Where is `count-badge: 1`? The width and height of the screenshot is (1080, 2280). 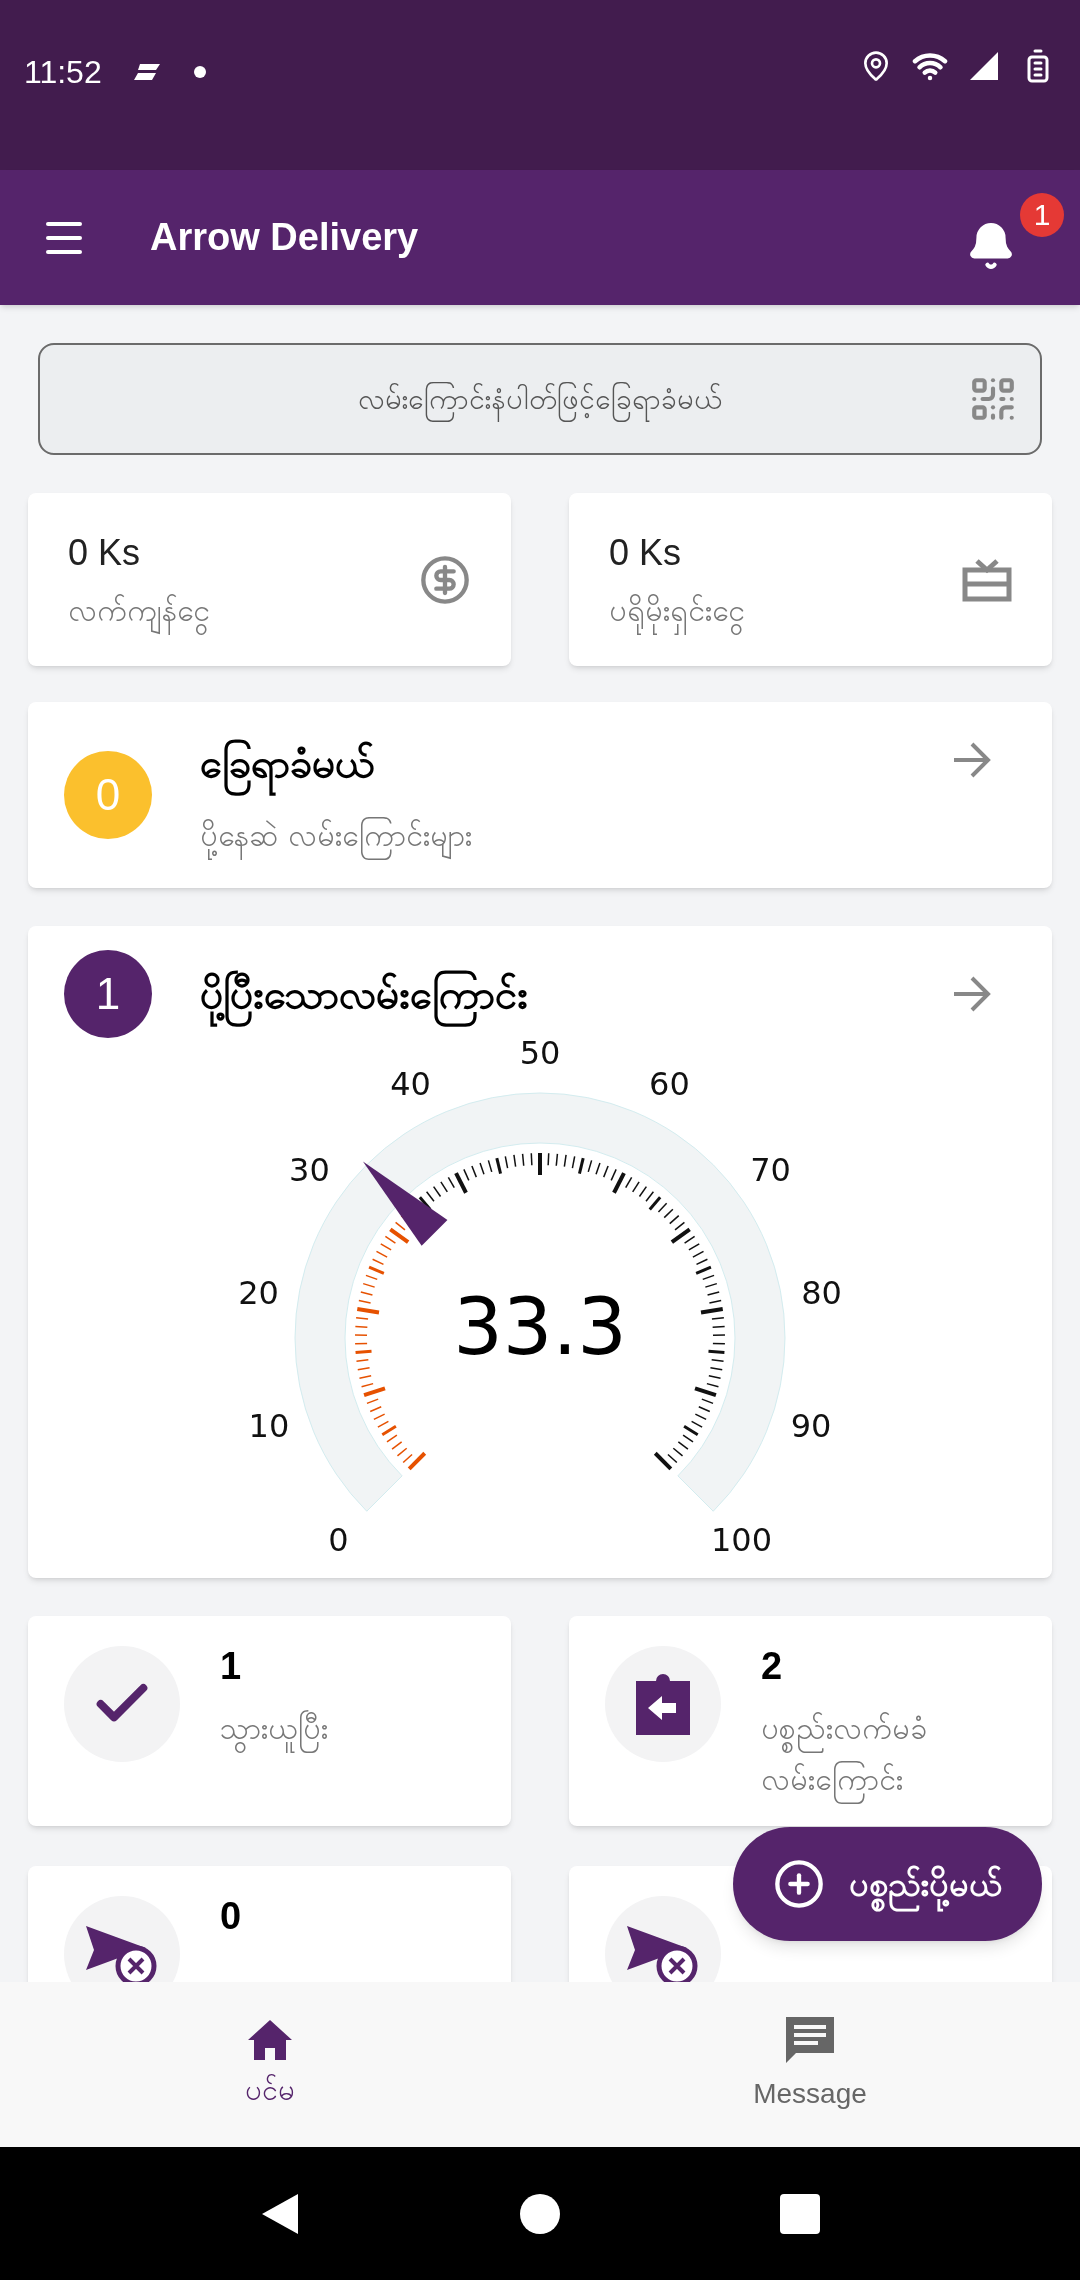
count-badge: 1 is located at coordinates (108, 994).